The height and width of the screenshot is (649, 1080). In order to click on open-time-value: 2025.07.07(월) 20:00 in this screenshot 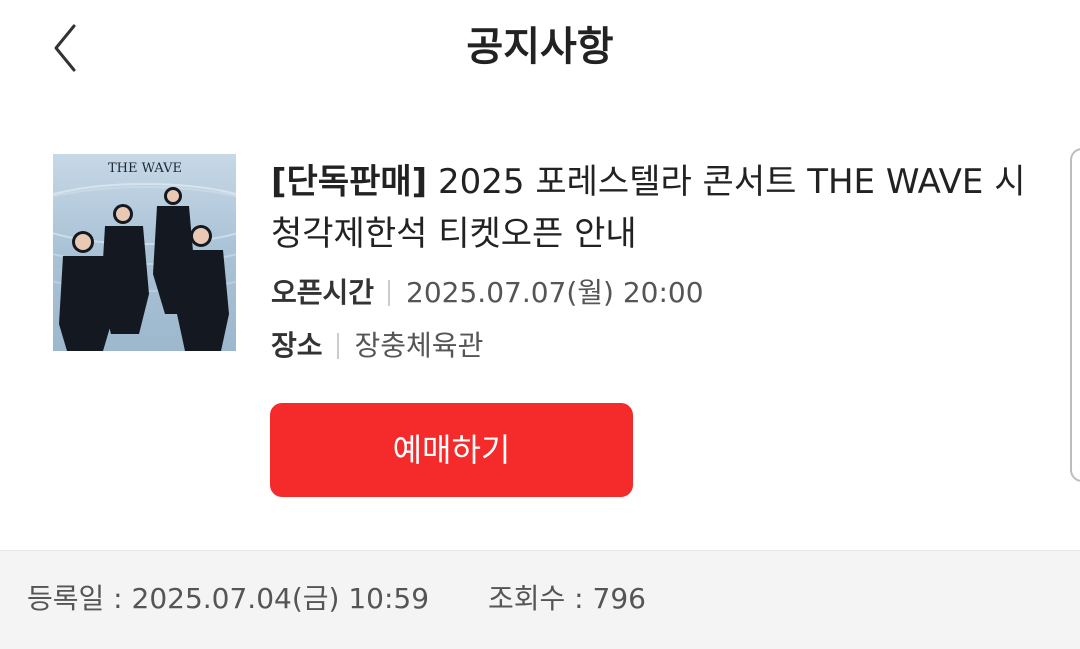, I will do `click(555, 292)`.